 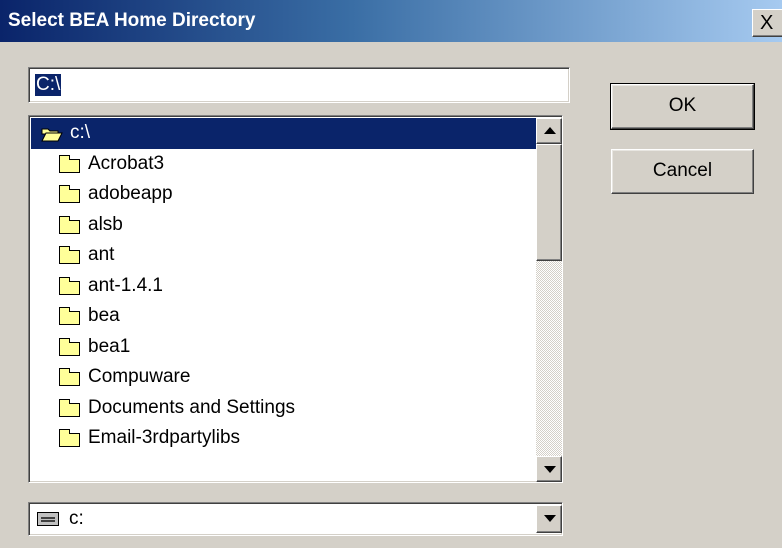 I want to click on ok-button: OK, so click(x=682, y=106).